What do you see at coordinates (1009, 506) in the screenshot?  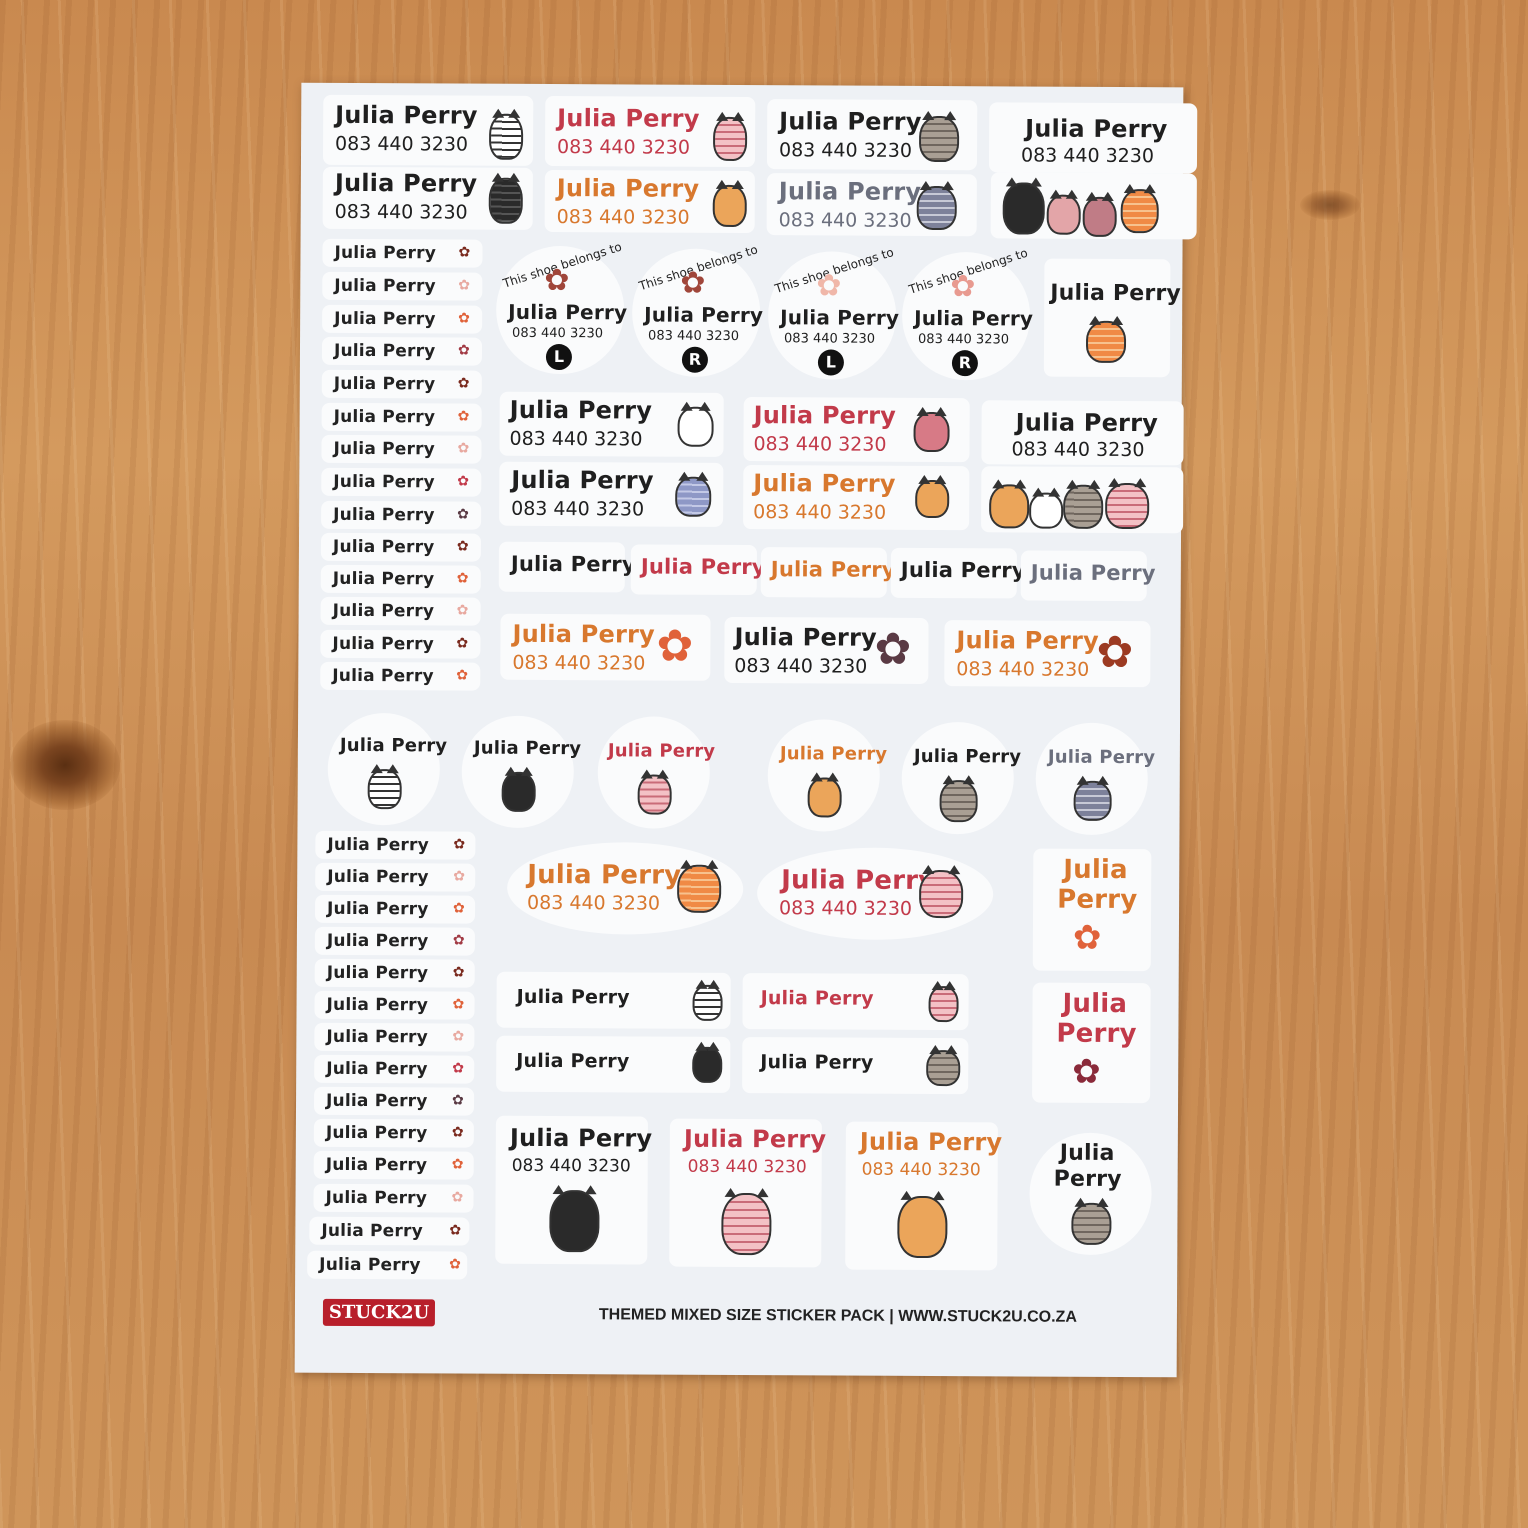 I see `group-of-cats-icon` at bounding box center [1009, 506].